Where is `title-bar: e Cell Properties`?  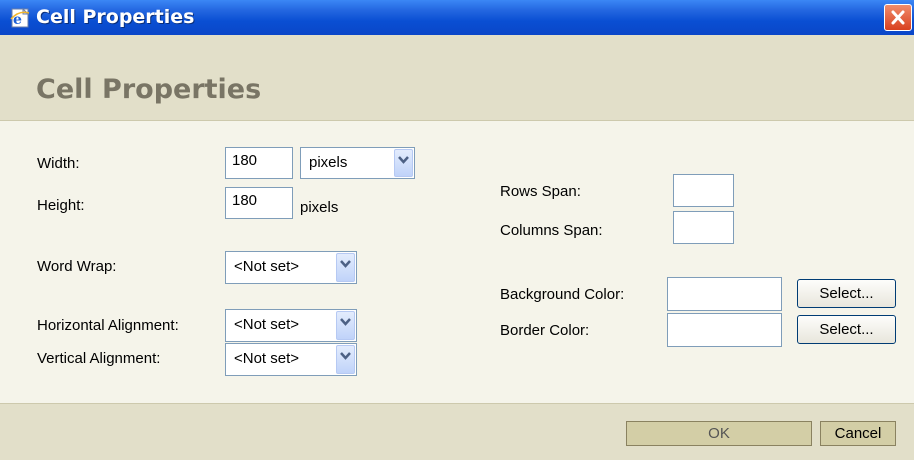 title-bar: e Cell Properties is located at coordinates (457, 17).